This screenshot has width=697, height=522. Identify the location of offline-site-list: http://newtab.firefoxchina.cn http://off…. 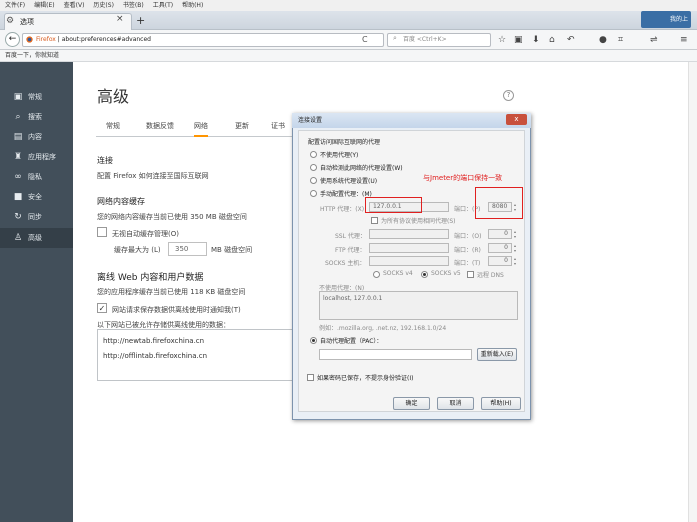
(197, 355).